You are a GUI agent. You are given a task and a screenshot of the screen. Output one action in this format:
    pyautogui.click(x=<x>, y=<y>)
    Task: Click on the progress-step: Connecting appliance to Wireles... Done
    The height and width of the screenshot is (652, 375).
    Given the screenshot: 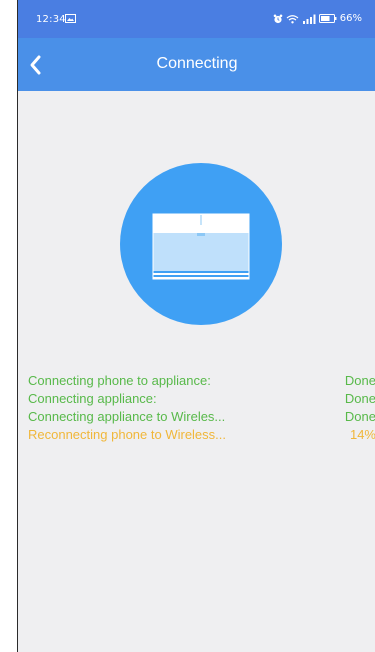 What is the action you would take?
    pyautogui.click(x=201, y=417)
    